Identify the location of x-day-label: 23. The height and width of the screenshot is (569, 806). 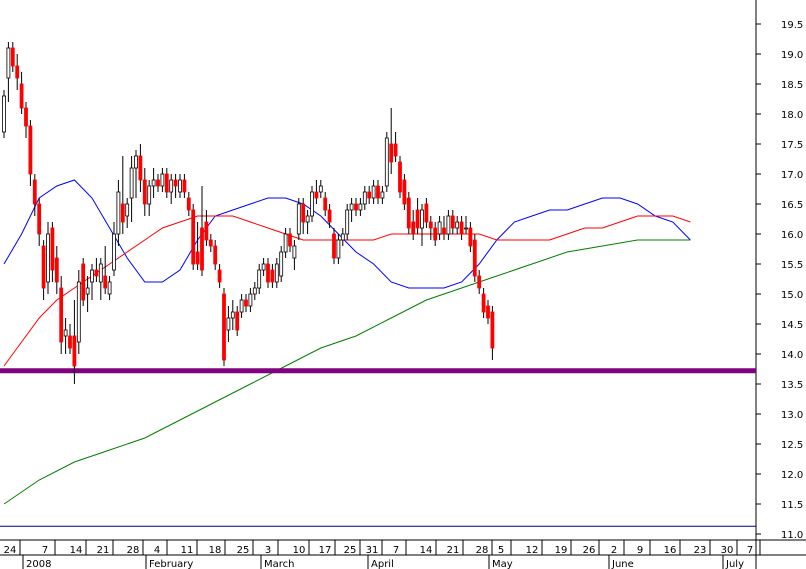
(700, 550).